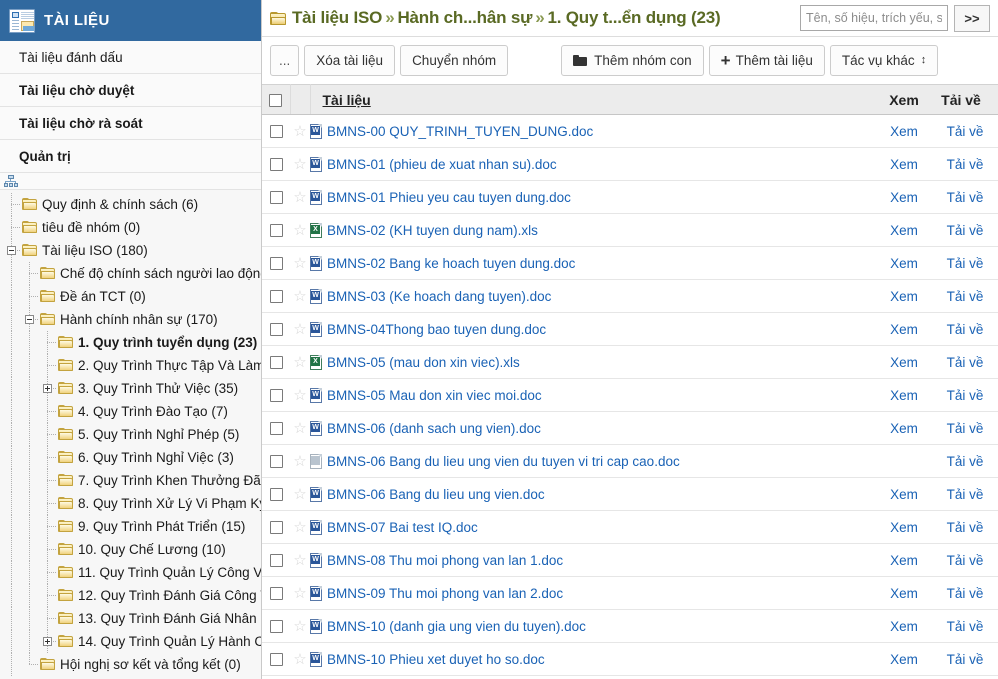 The width and height of the screenshot is (998, 679). What do you see at coordinates (633, 17) in the screenshot?
I see `breadcrumb-item-2: 1. Quy t...ển dụng (23)` at bounding box center [633, 17].